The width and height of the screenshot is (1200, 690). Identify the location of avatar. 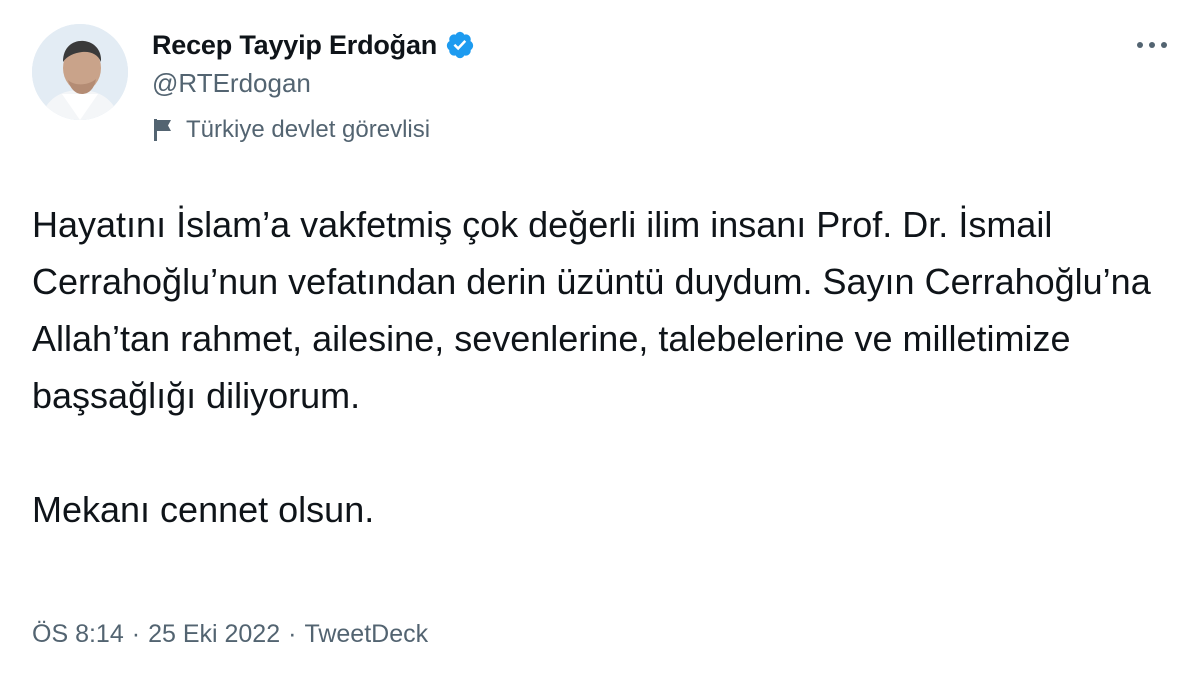
(80, 72).